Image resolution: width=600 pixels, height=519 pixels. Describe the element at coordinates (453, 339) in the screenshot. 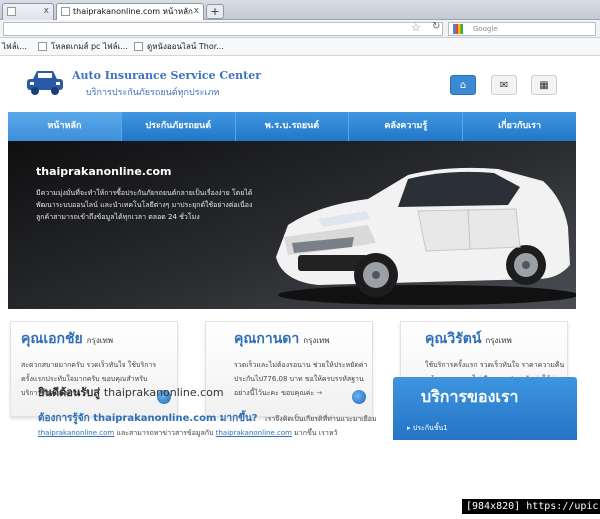

I see `testimonial-name: คุณวิรัตน์` at that location.